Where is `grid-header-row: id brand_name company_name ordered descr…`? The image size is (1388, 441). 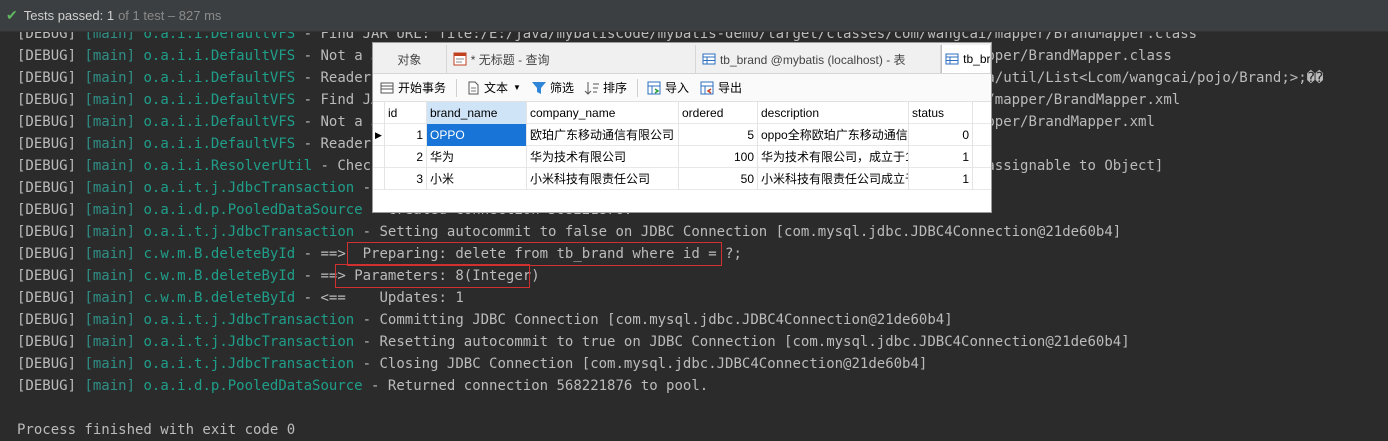 grid-header-row: id brand_name company_name ordered descr… is located at coordinates (682, 113).